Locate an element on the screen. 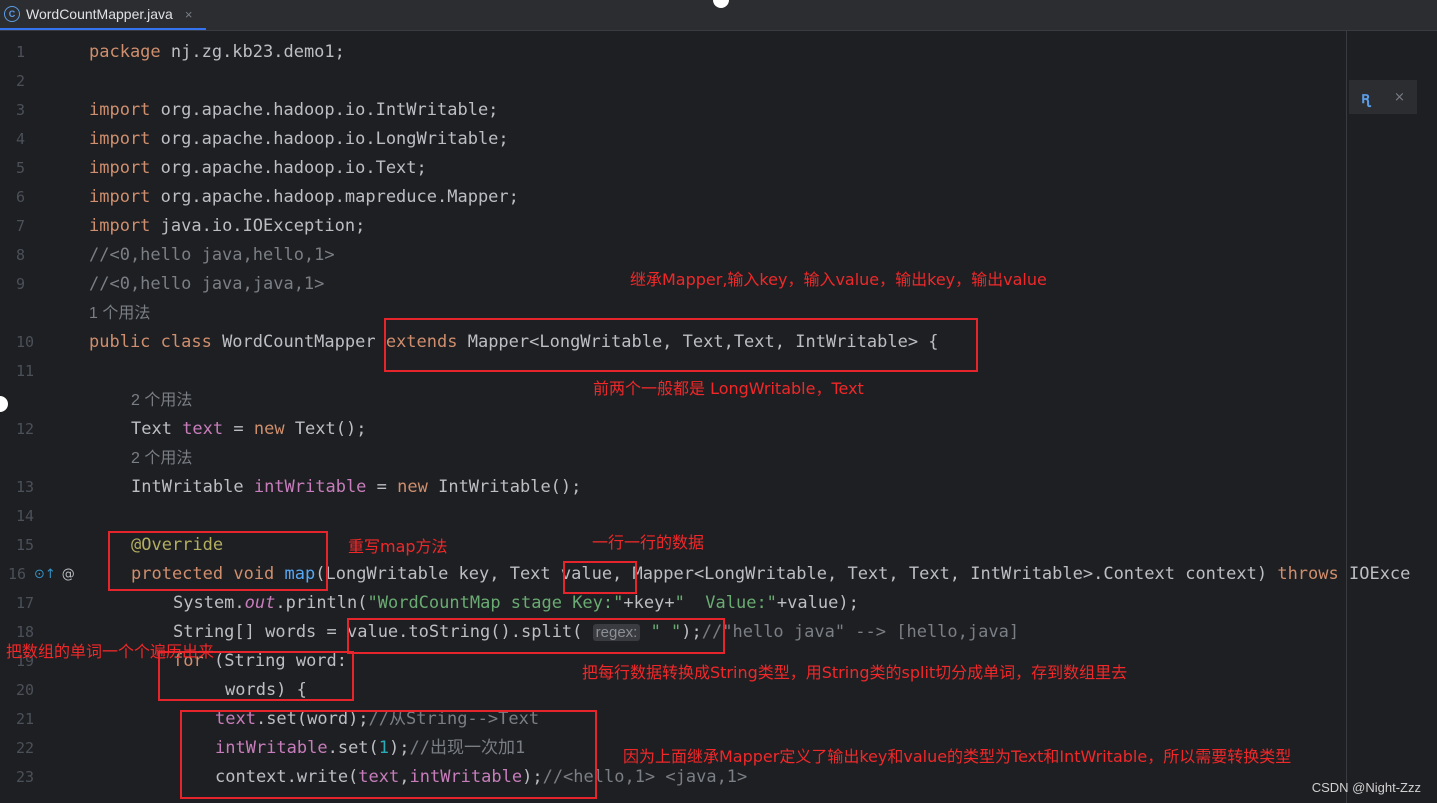  code-text: +value); is located at coordinates (817, 603).